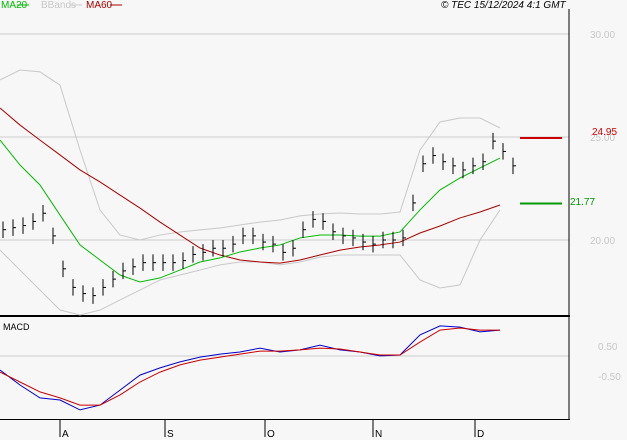 This screenshot has height=440, width=627. What do you see at coordinates (378, 434) in the screenshot?
I see `x-tick-label: N` at bounding box center [378, 434].